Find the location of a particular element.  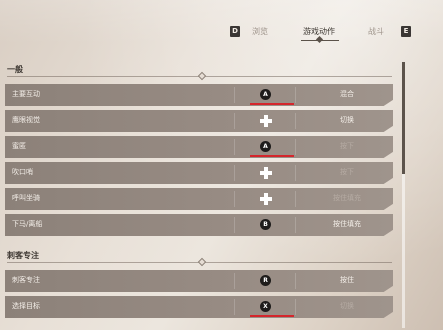

settings-row: 选择目标 X 切换 is located at coordinates (199, 307).